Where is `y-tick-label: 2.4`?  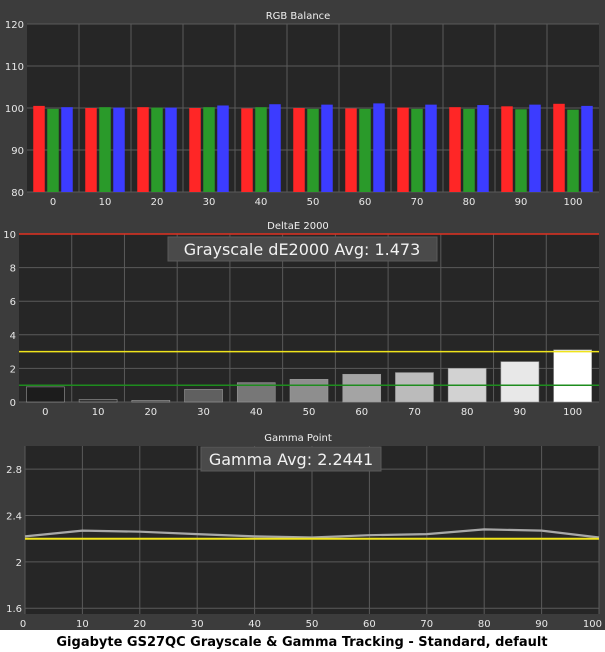 y-tick-label: 2.4 is located at coordinates (14, 517).